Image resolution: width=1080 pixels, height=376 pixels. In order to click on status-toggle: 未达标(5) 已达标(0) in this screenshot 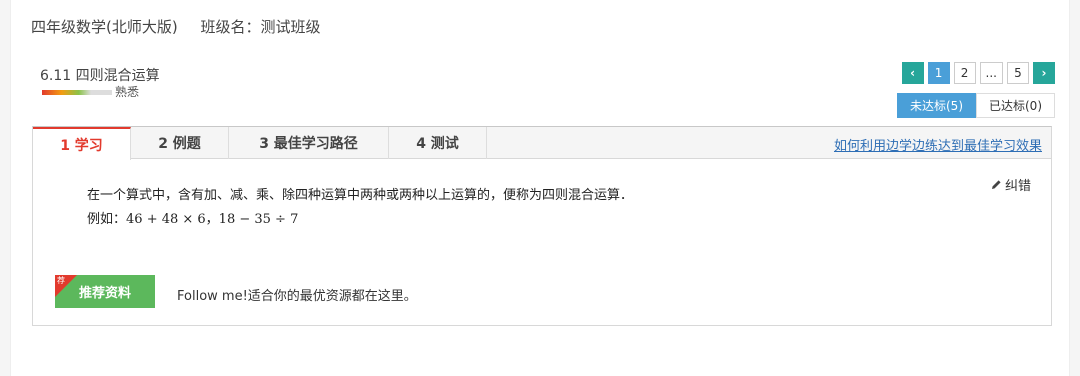, I will do `click(976, 105)`.